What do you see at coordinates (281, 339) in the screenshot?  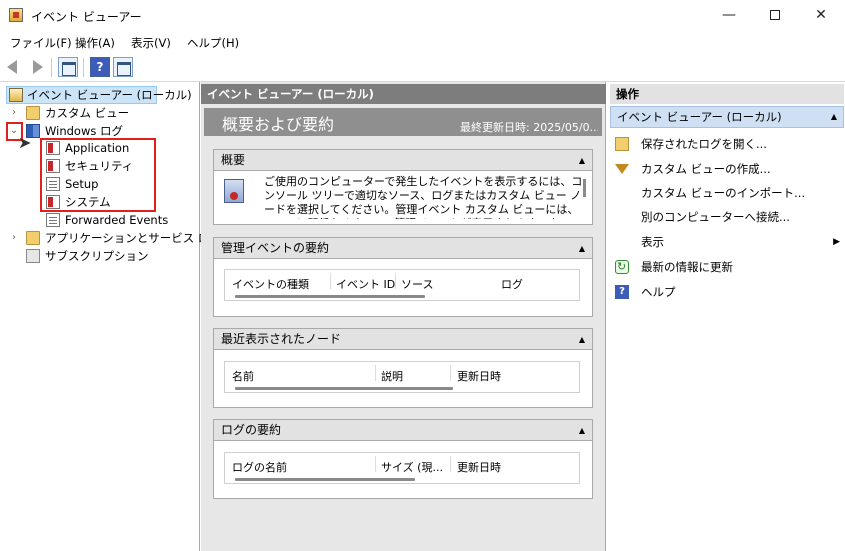 I see `section-title: 最近表示されたノード` at bounding box center [281, 339].